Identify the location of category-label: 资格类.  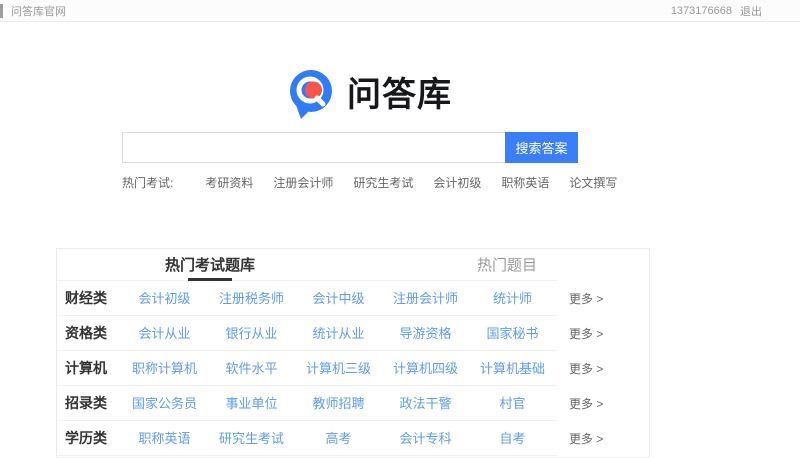
(86, 333).